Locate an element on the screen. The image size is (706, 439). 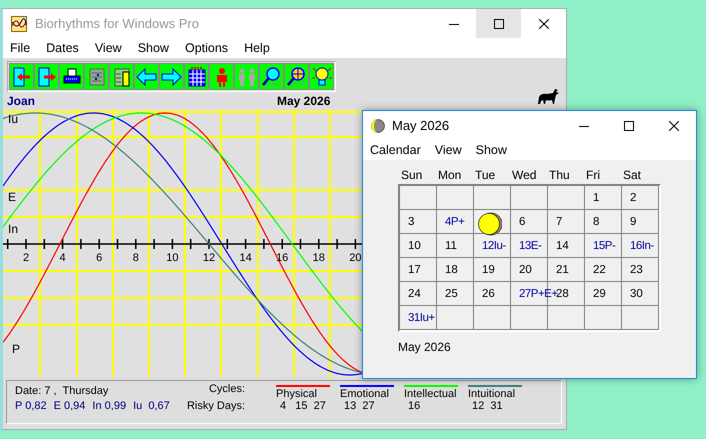
menu-item: File is located at coordinates (20, 48).